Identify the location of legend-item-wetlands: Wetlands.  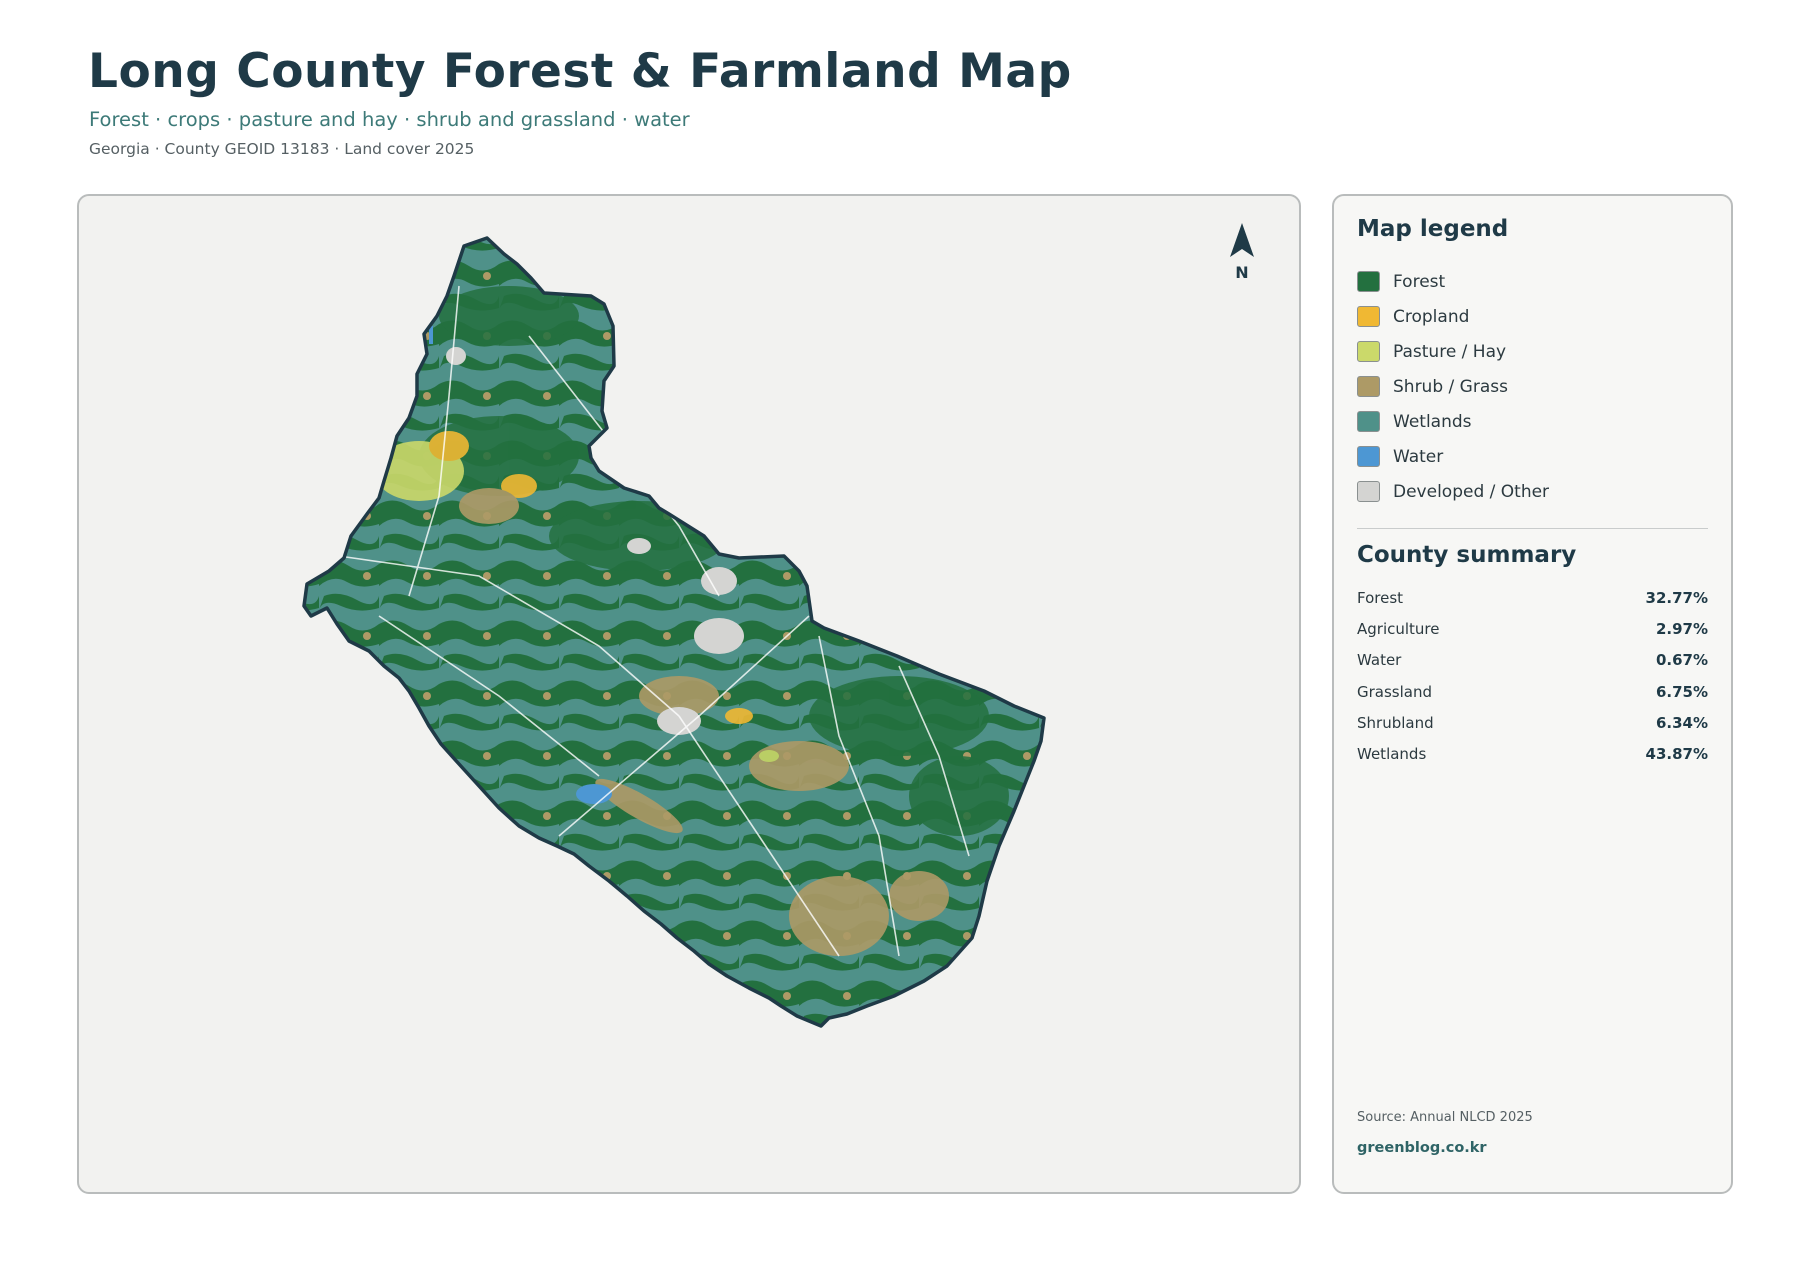
(1453, 421).